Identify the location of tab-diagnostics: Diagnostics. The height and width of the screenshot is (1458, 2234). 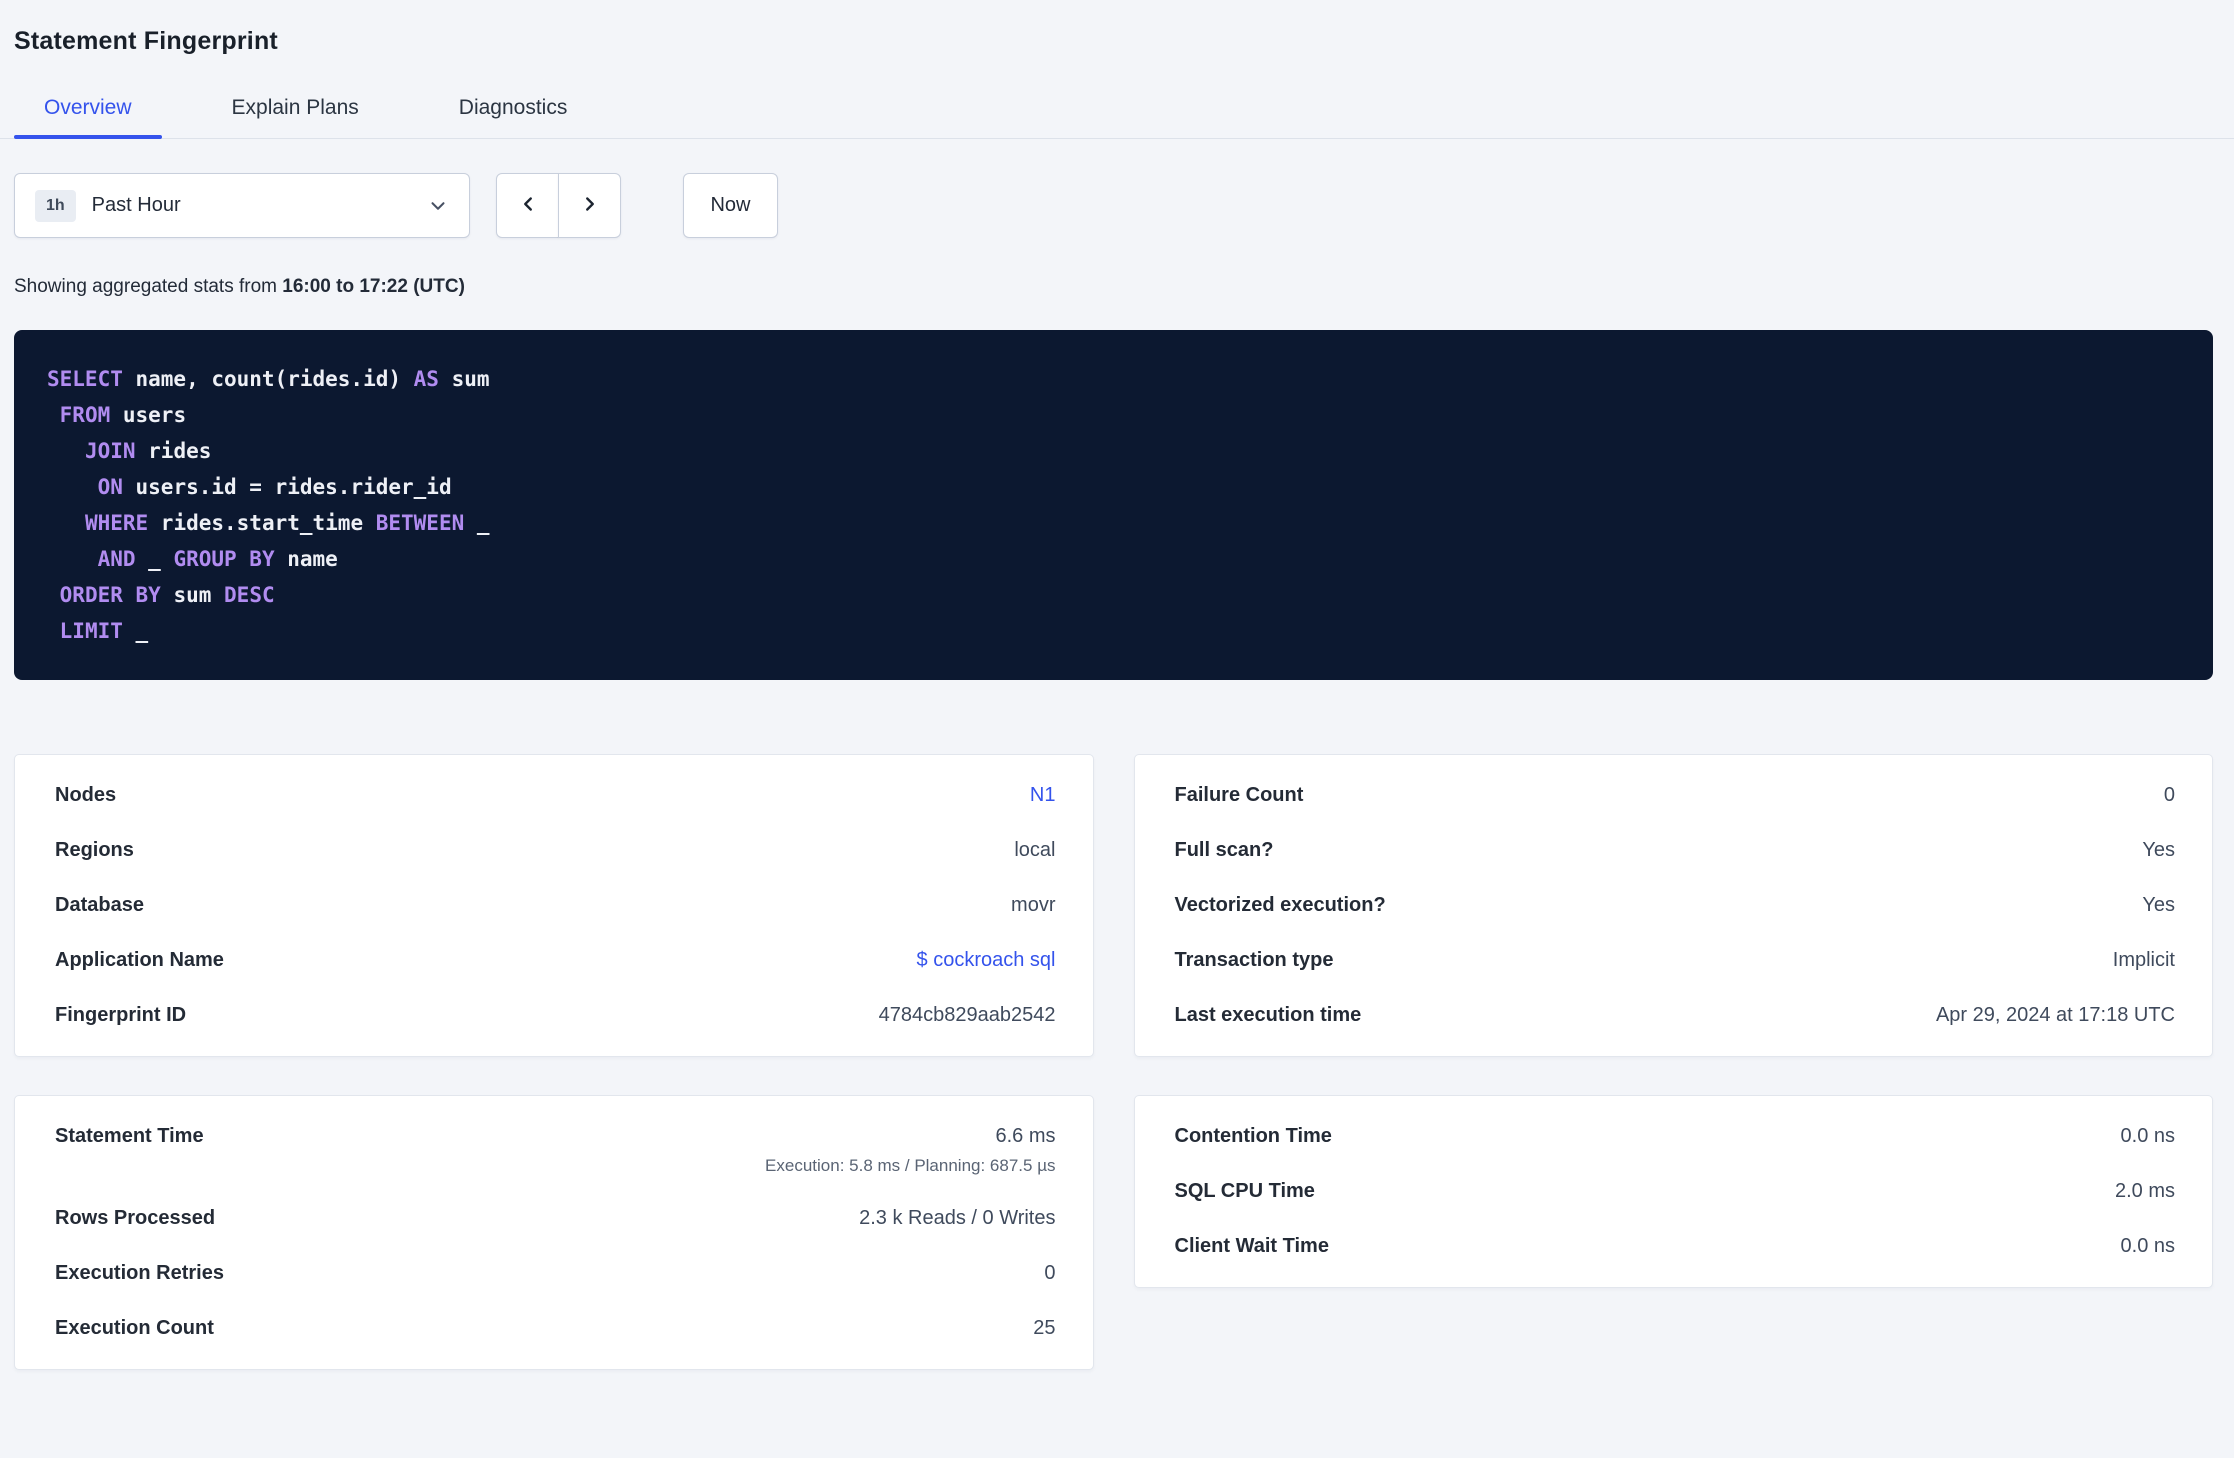
(513, 117).